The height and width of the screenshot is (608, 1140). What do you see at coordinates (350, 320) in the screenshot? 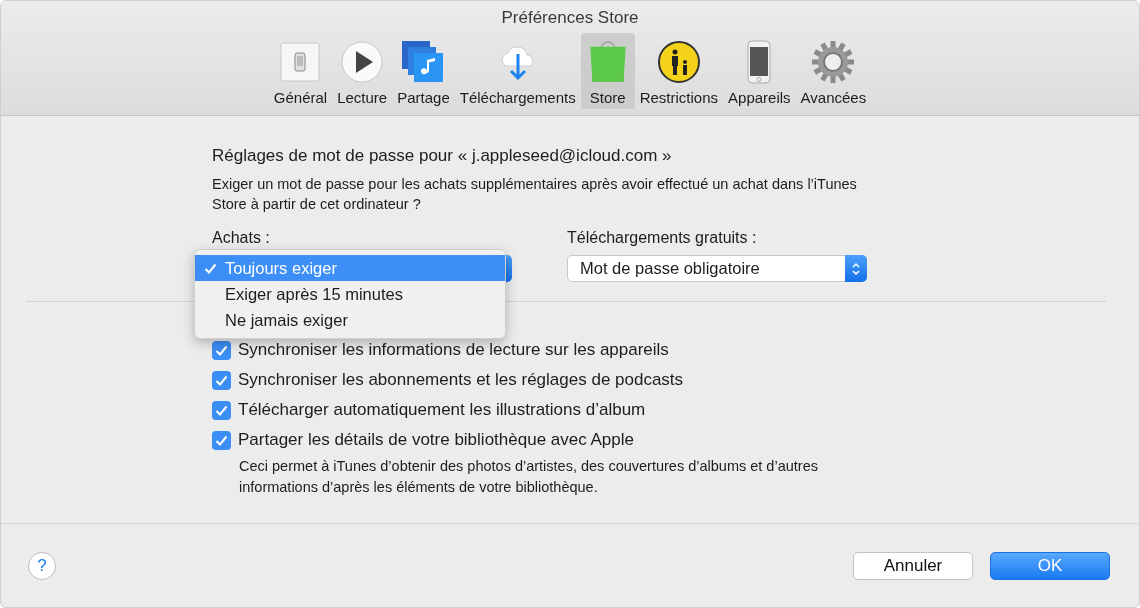
I see `menu-item: Ne jamais exiger` at bounding box center [350, 320].